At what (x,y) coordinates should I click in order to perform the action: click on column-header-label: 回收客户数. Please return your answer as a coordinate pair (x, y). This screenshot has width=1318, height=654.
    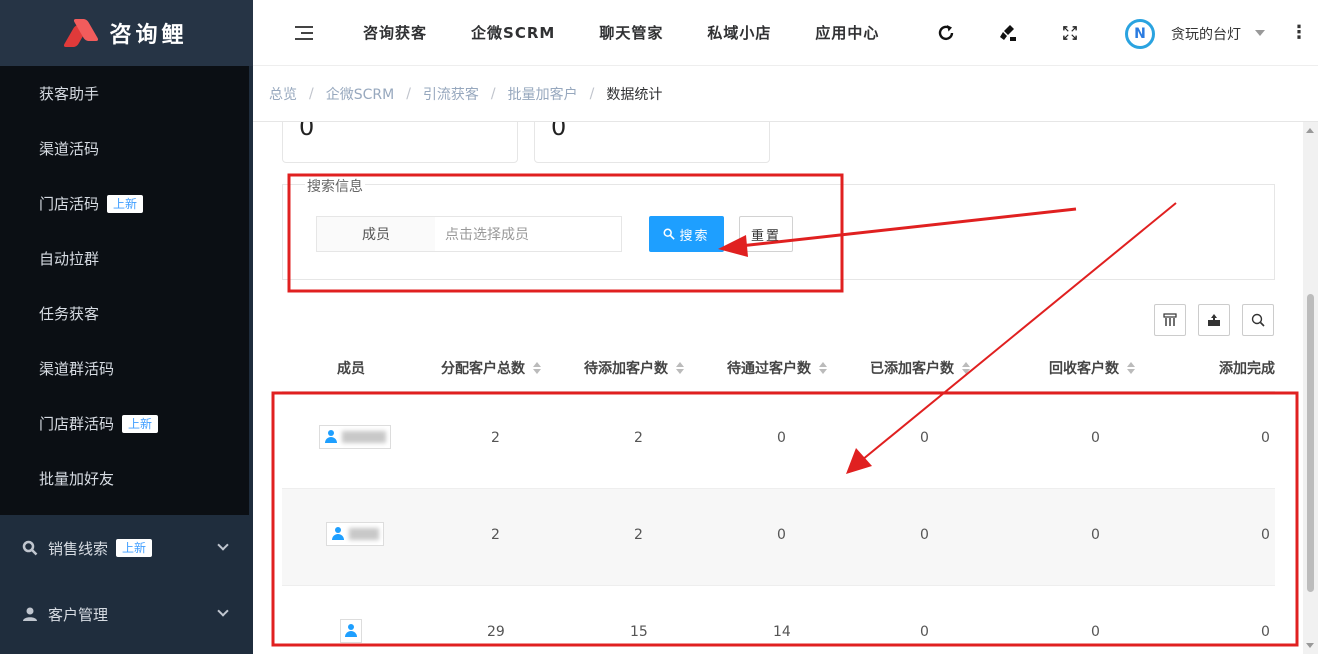
    Looking at the image, I should click on (1084, 369).